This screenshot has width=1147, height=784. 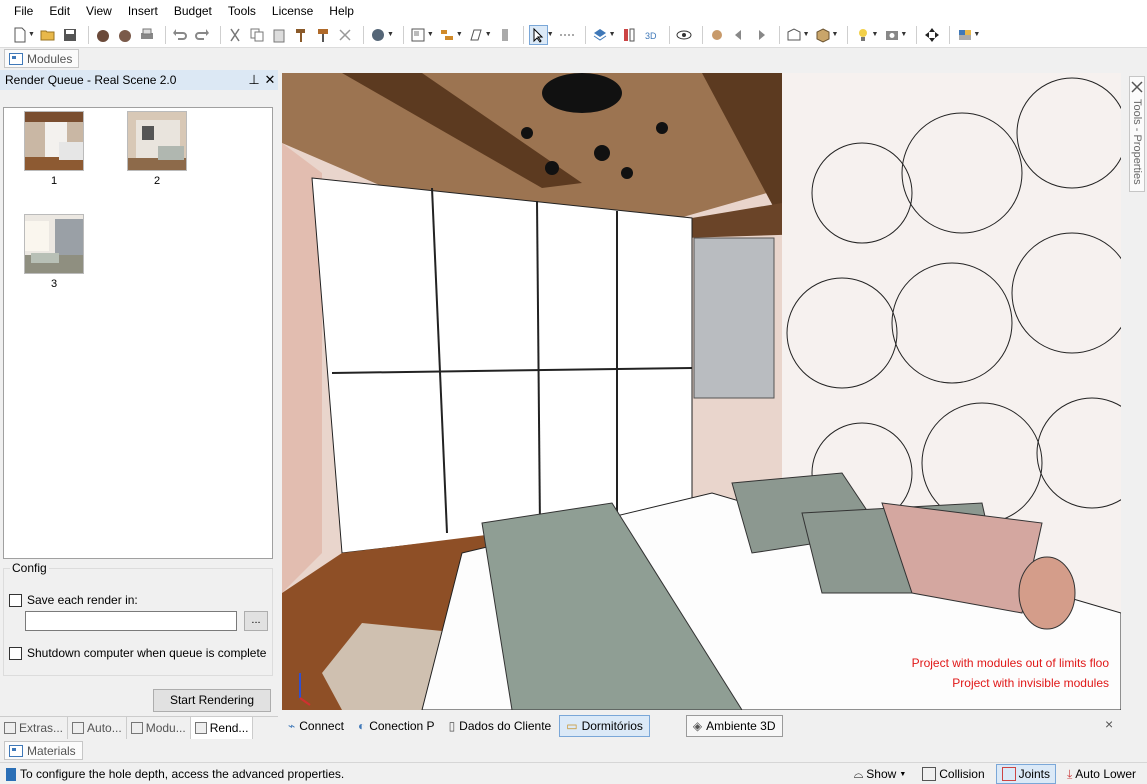 What do you see at coordinates (143, 11) in the screenshot?
I see `menu-insert: Insert` at bounding box center [143, 11].